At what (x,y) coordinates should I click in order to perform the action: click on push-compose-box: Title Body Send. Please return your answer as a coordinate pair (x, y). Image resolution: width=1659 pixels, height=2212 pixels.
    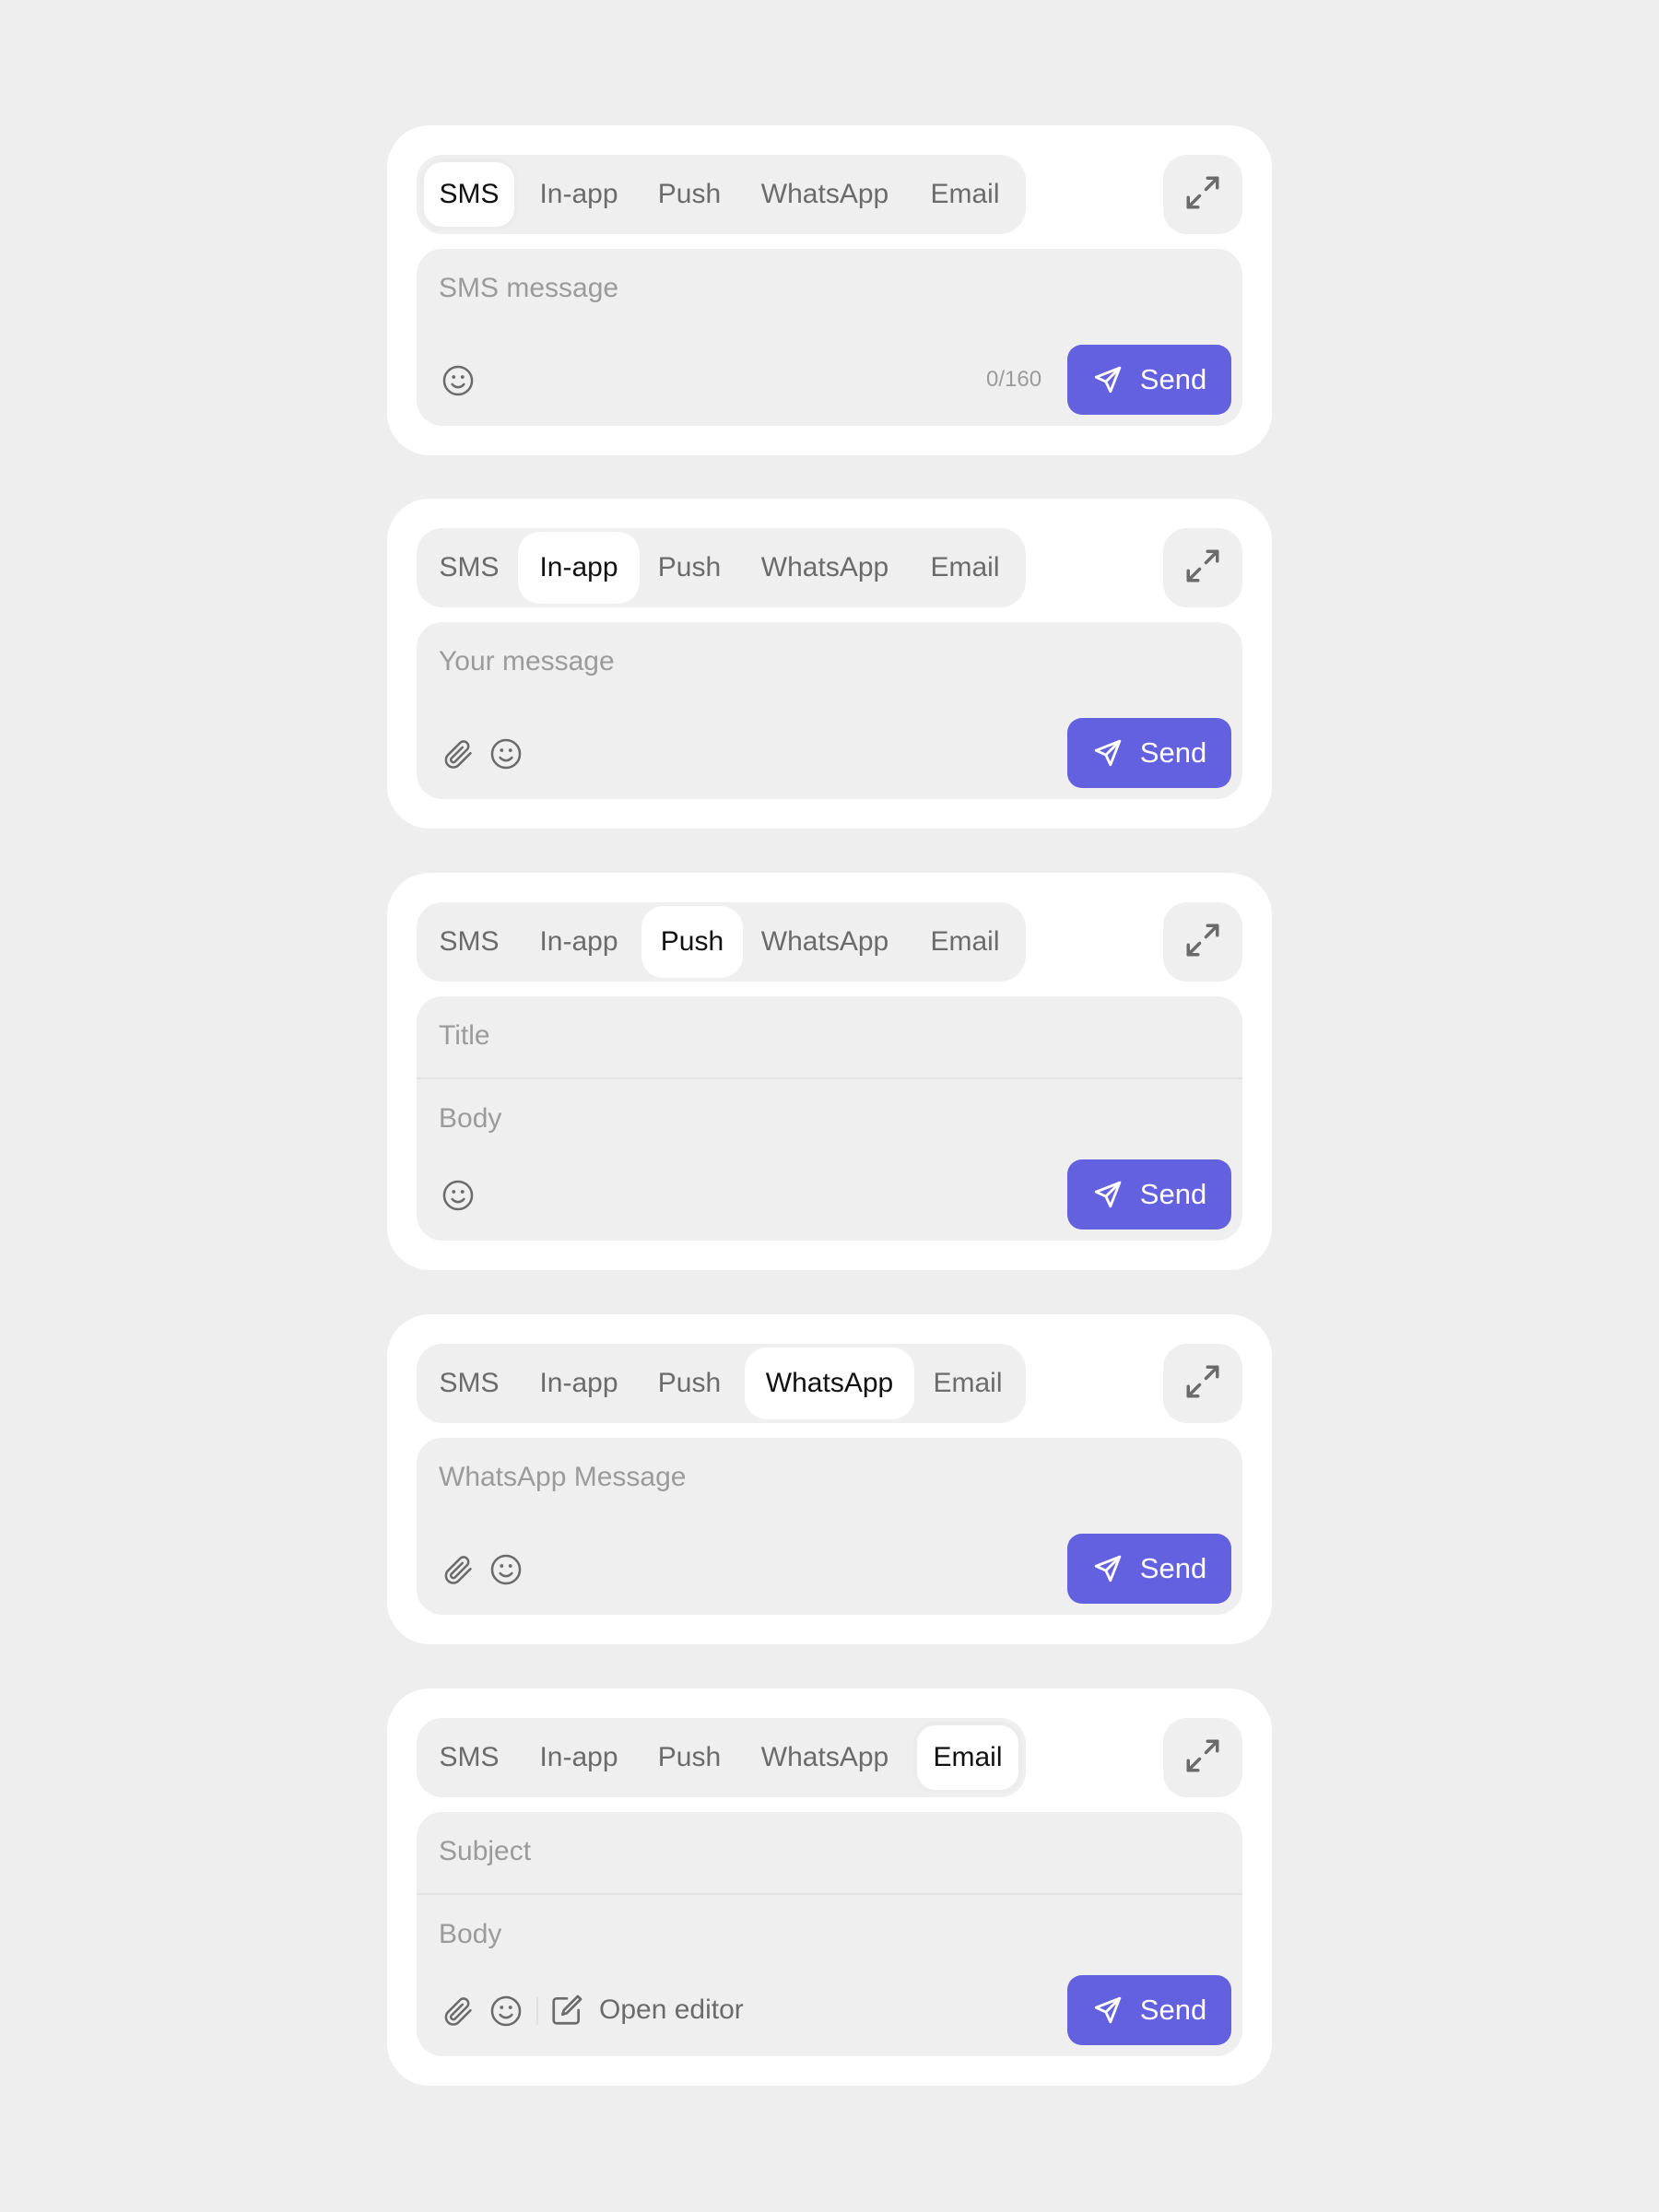
    Looking at the image, I should click on (829, 1118).